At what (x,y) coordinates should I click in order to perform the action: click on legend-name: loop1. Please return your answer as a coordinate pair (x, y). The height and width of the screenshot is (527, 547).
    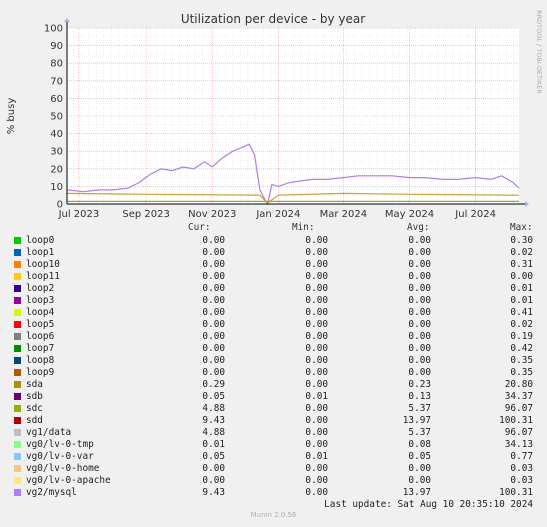
    Looking at the image, I should click on (40, 252).